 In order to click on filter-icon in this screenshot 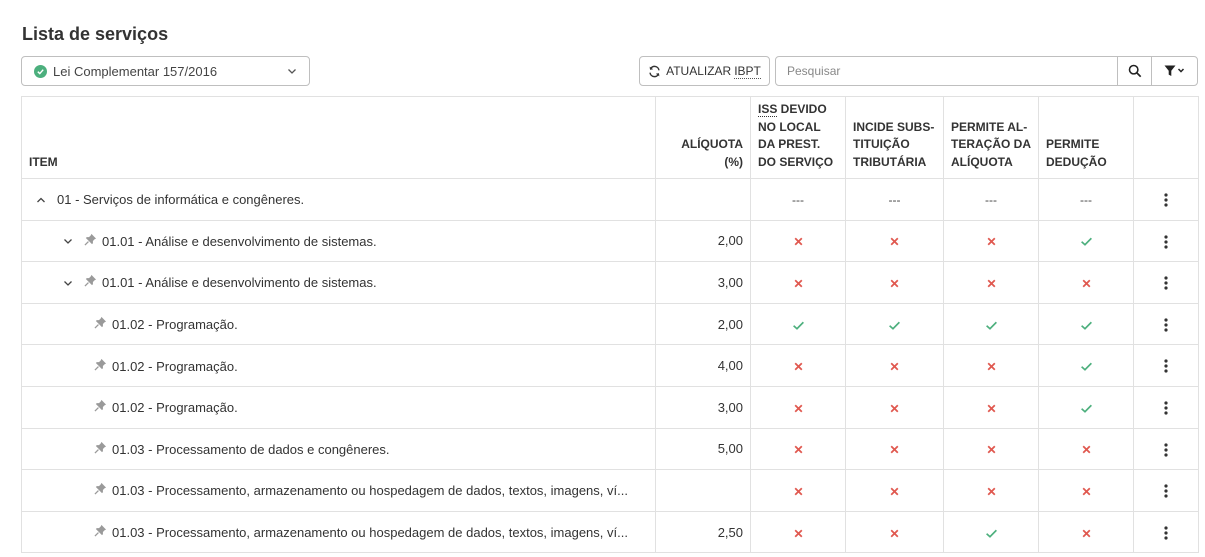, I will do `click(1174, 70)`.